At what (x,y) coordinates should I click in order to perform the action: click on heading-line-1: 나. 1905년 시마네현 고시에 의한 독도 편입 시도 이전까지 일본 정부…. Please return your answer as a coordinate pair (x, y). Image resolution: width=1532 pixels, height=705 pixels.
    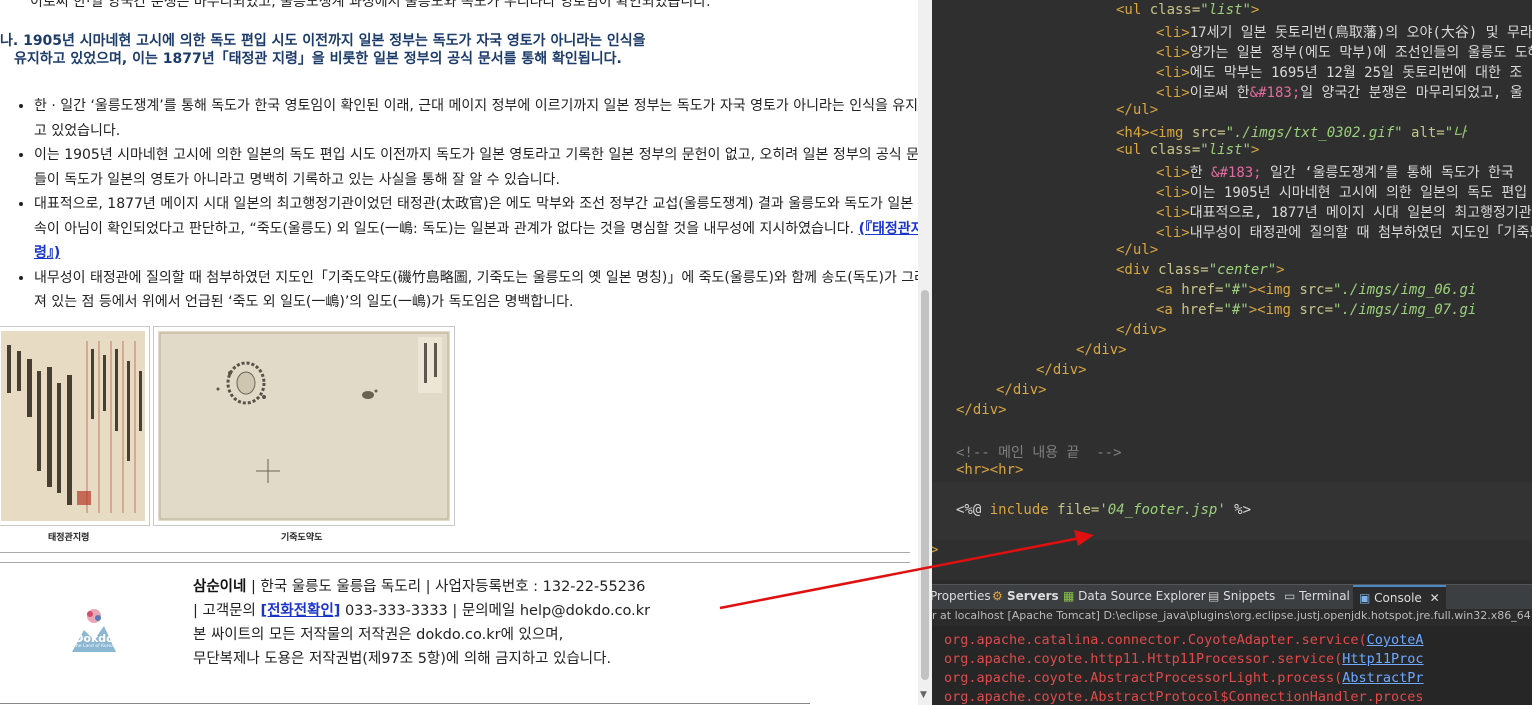
    Looking at the image, I should click on (323, 41).